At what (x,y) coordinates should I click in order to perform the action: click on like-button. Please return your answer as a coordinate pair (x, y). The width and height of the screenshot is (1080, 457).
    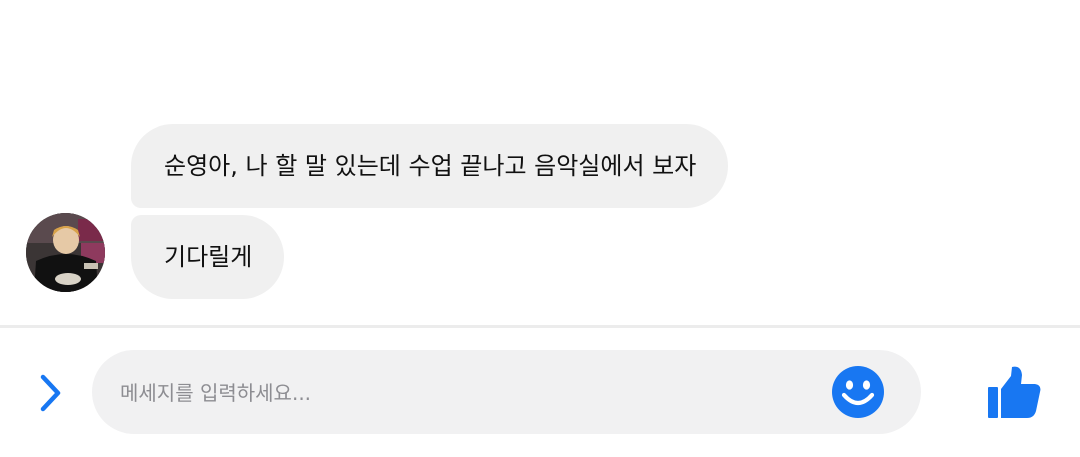
    Looking at the image, I should click on (1014, 393).